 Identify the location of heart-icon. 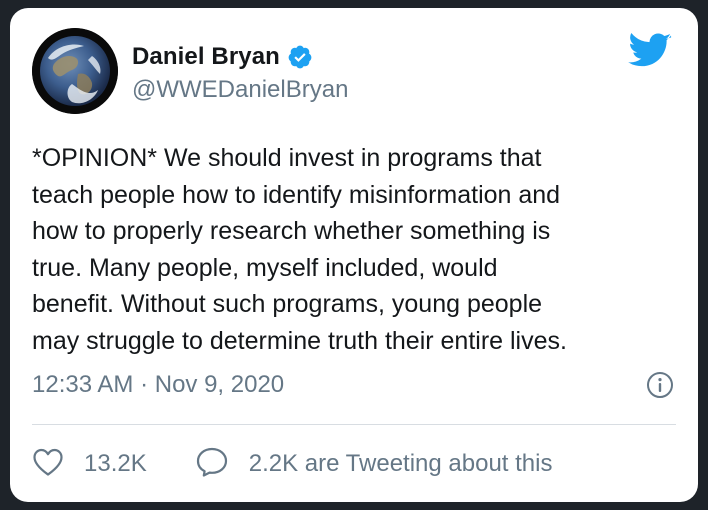
(48, 464).